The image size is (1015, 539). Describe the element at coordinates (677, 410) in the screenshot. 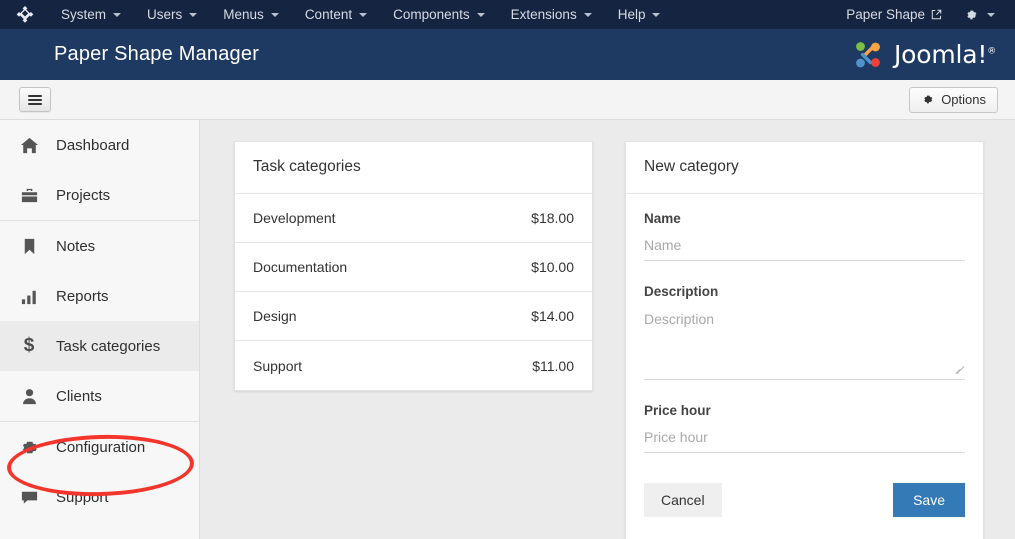

I see `price-hour-label: Price hour` at that location.